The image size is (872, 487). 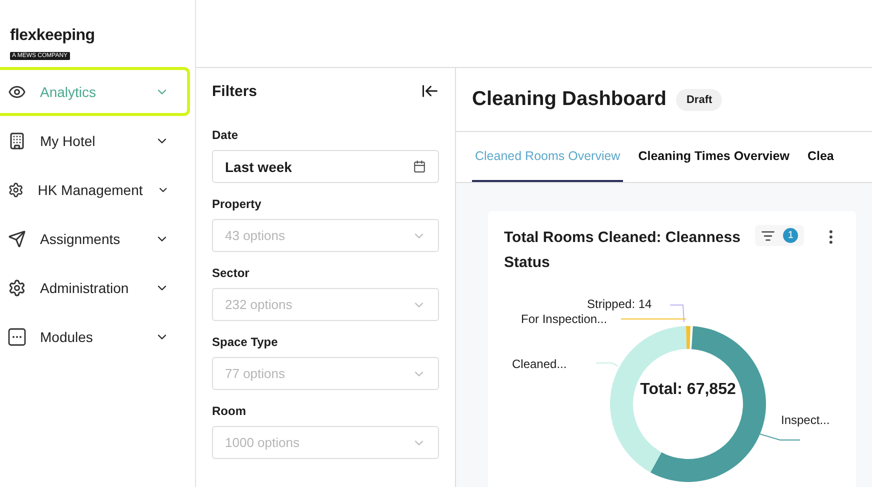 I want to click on sidebar-item: My Hotel, so click(x=95, y=140).